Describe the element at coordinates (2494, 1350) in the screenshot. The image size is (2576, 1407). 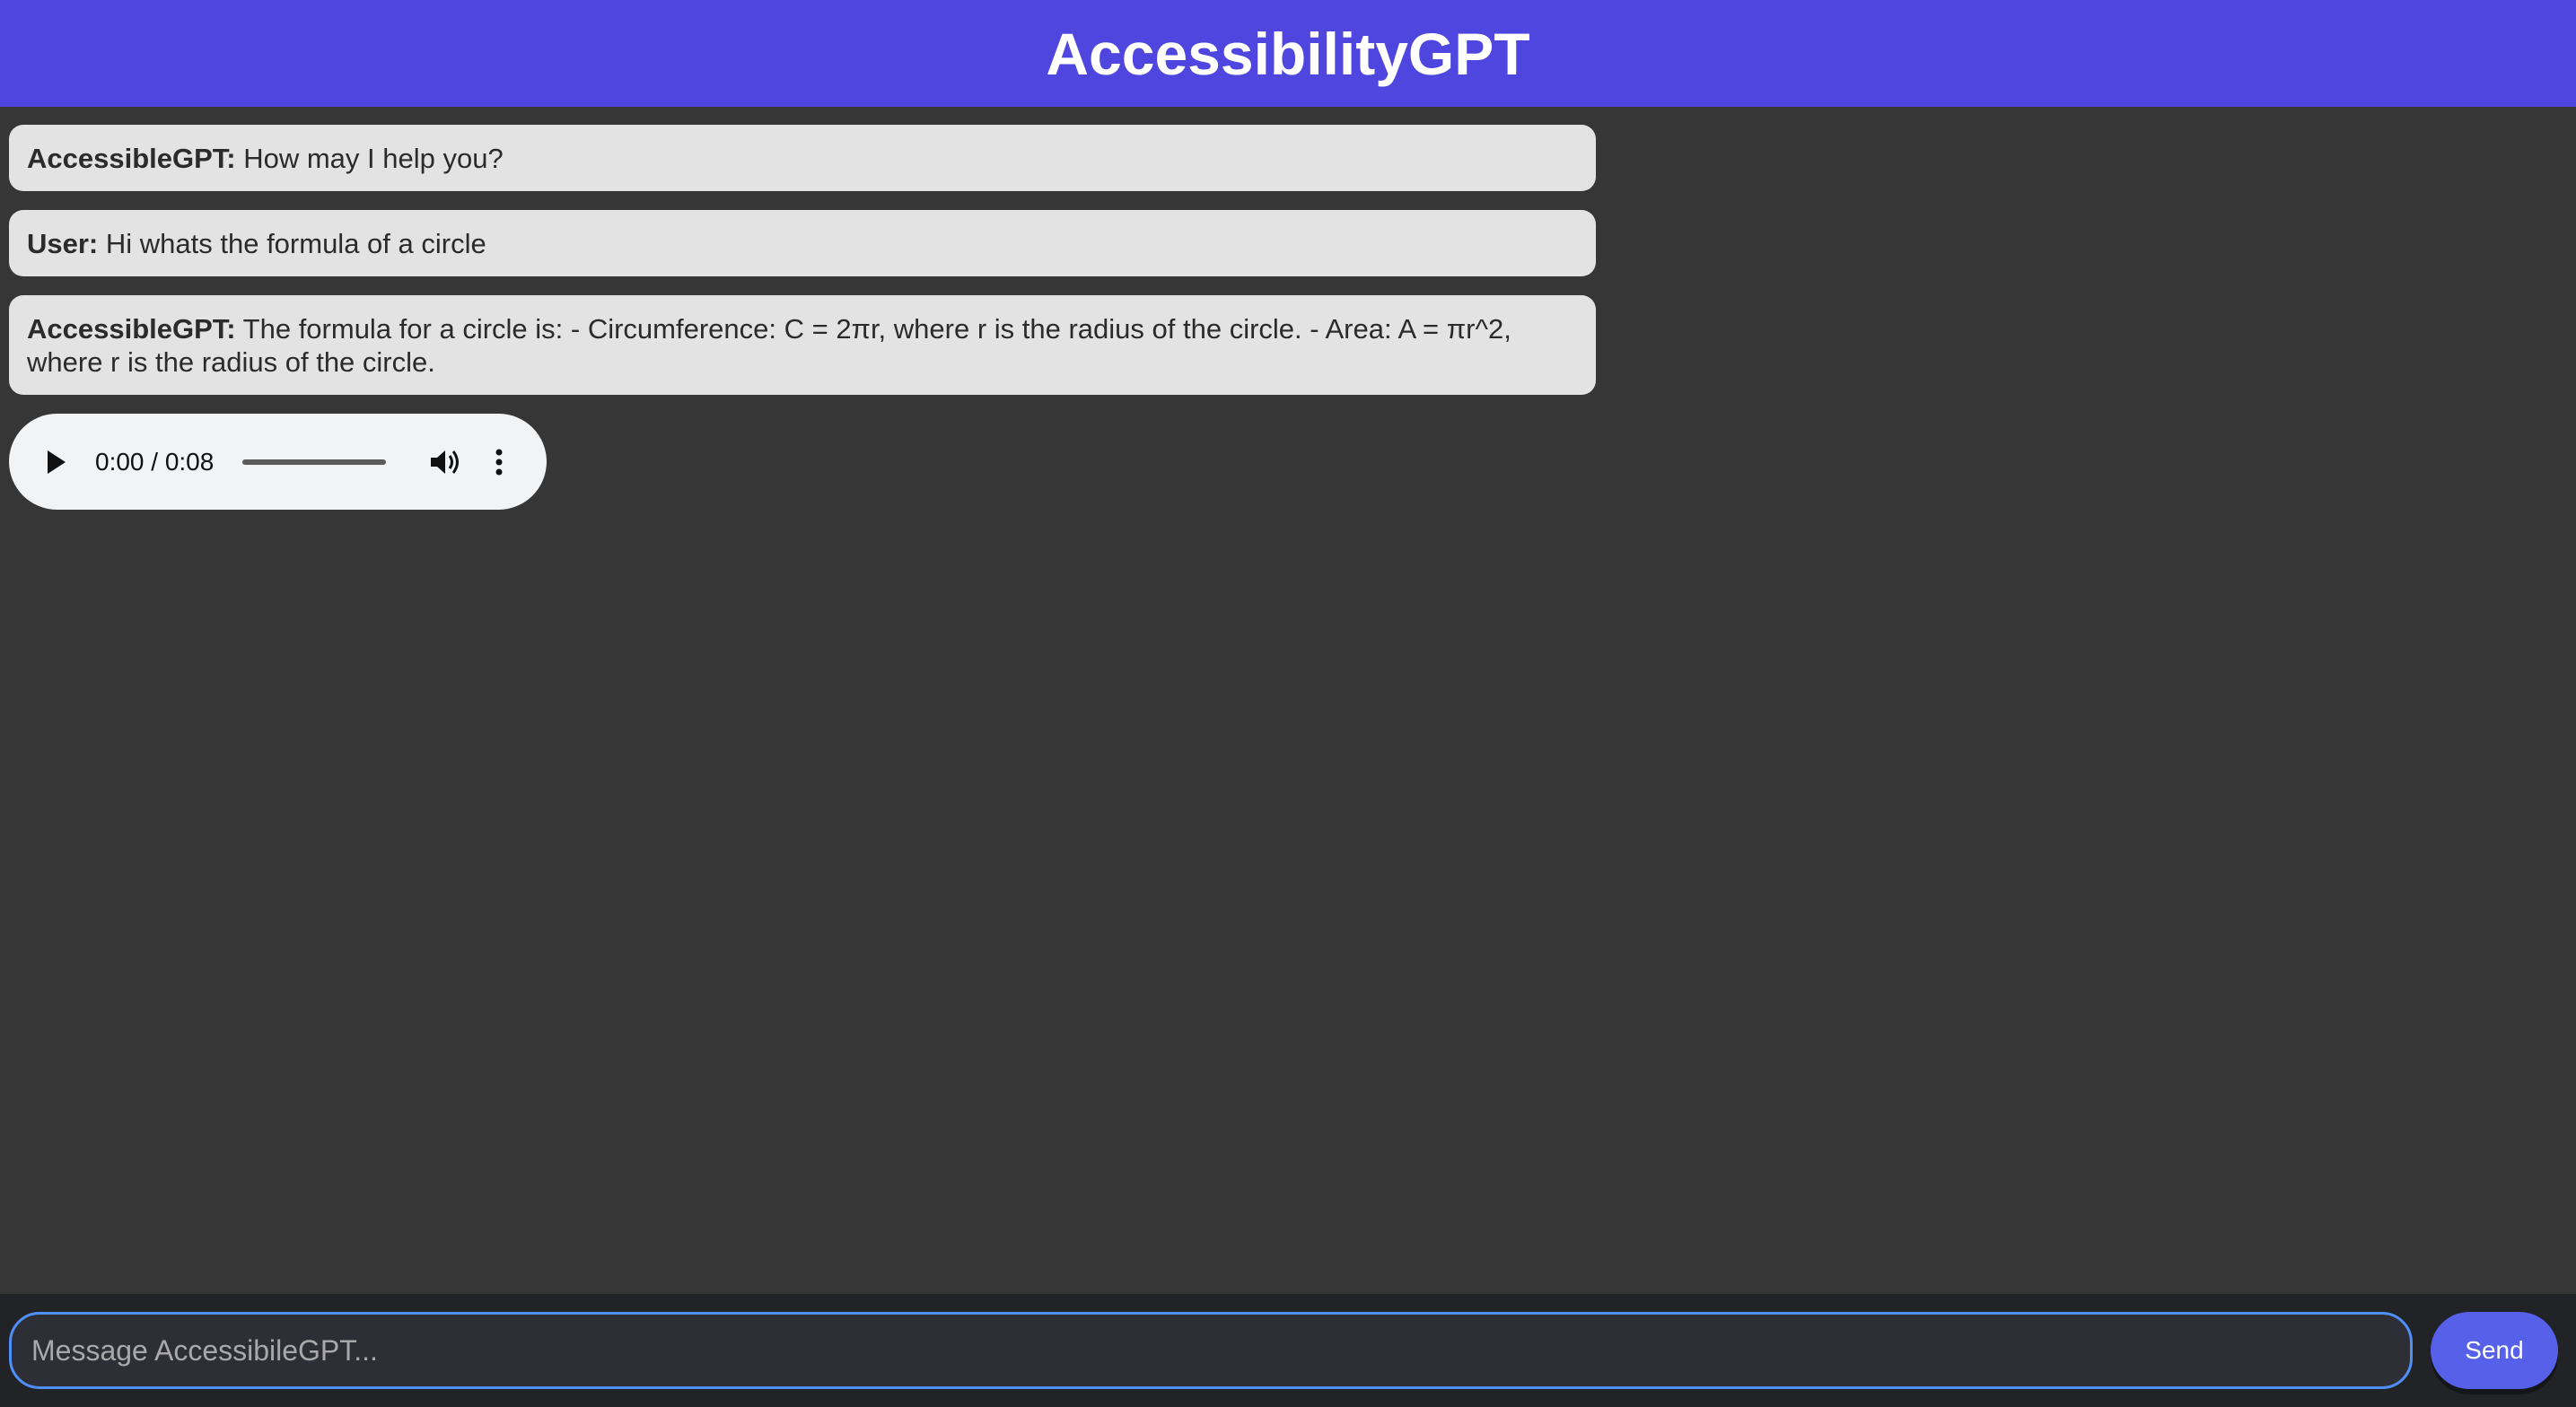
I see `send-button: Send` at that location.